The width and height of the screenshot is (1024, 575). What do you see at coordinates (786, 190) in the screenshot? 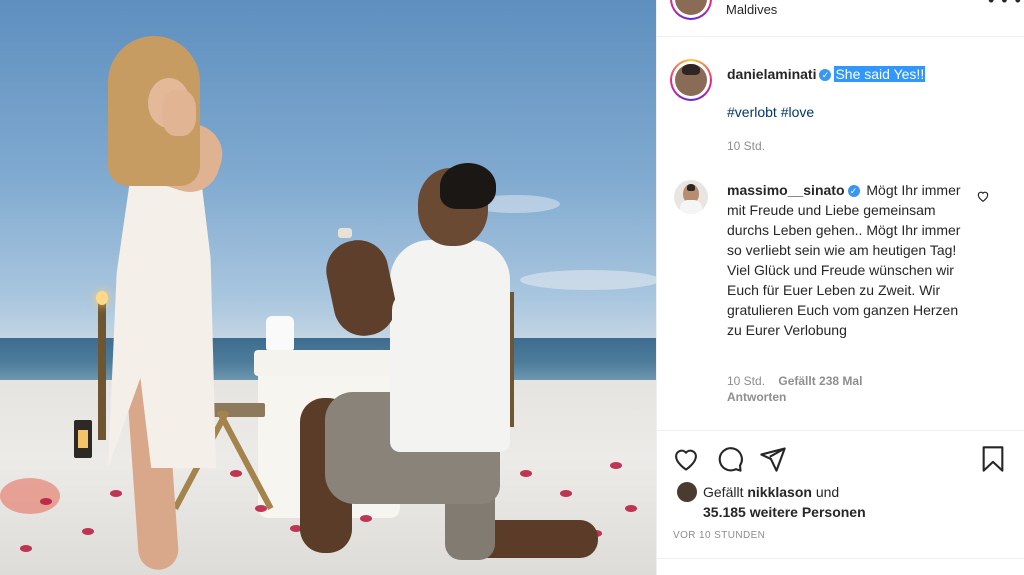
I see `comment-author: massimo__sinato` at bounding box center [786, 190].